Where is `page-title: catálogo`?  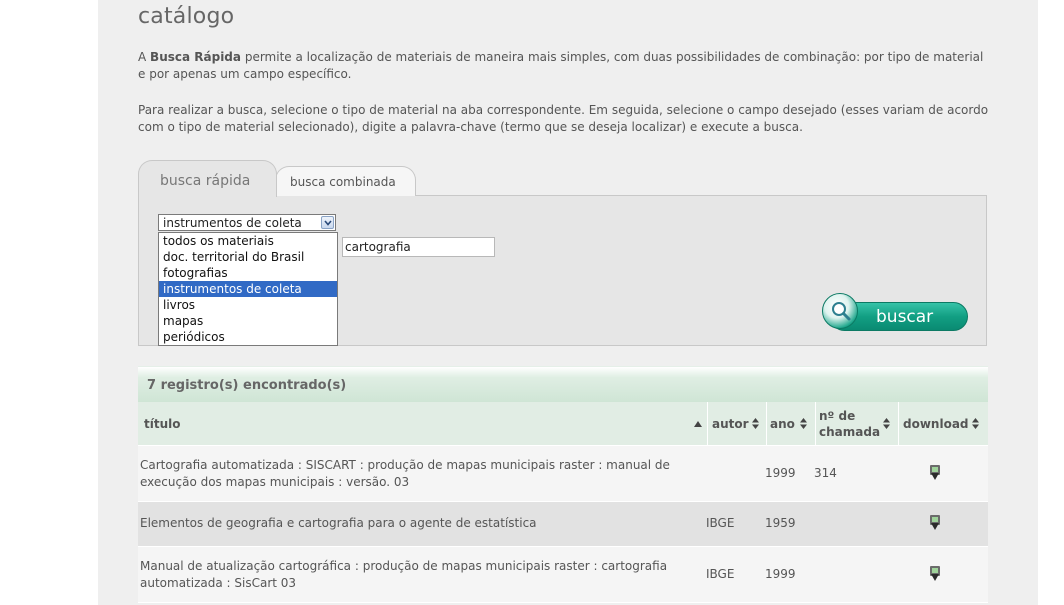 page-title: catálogo is located at coordinates (186, 16).